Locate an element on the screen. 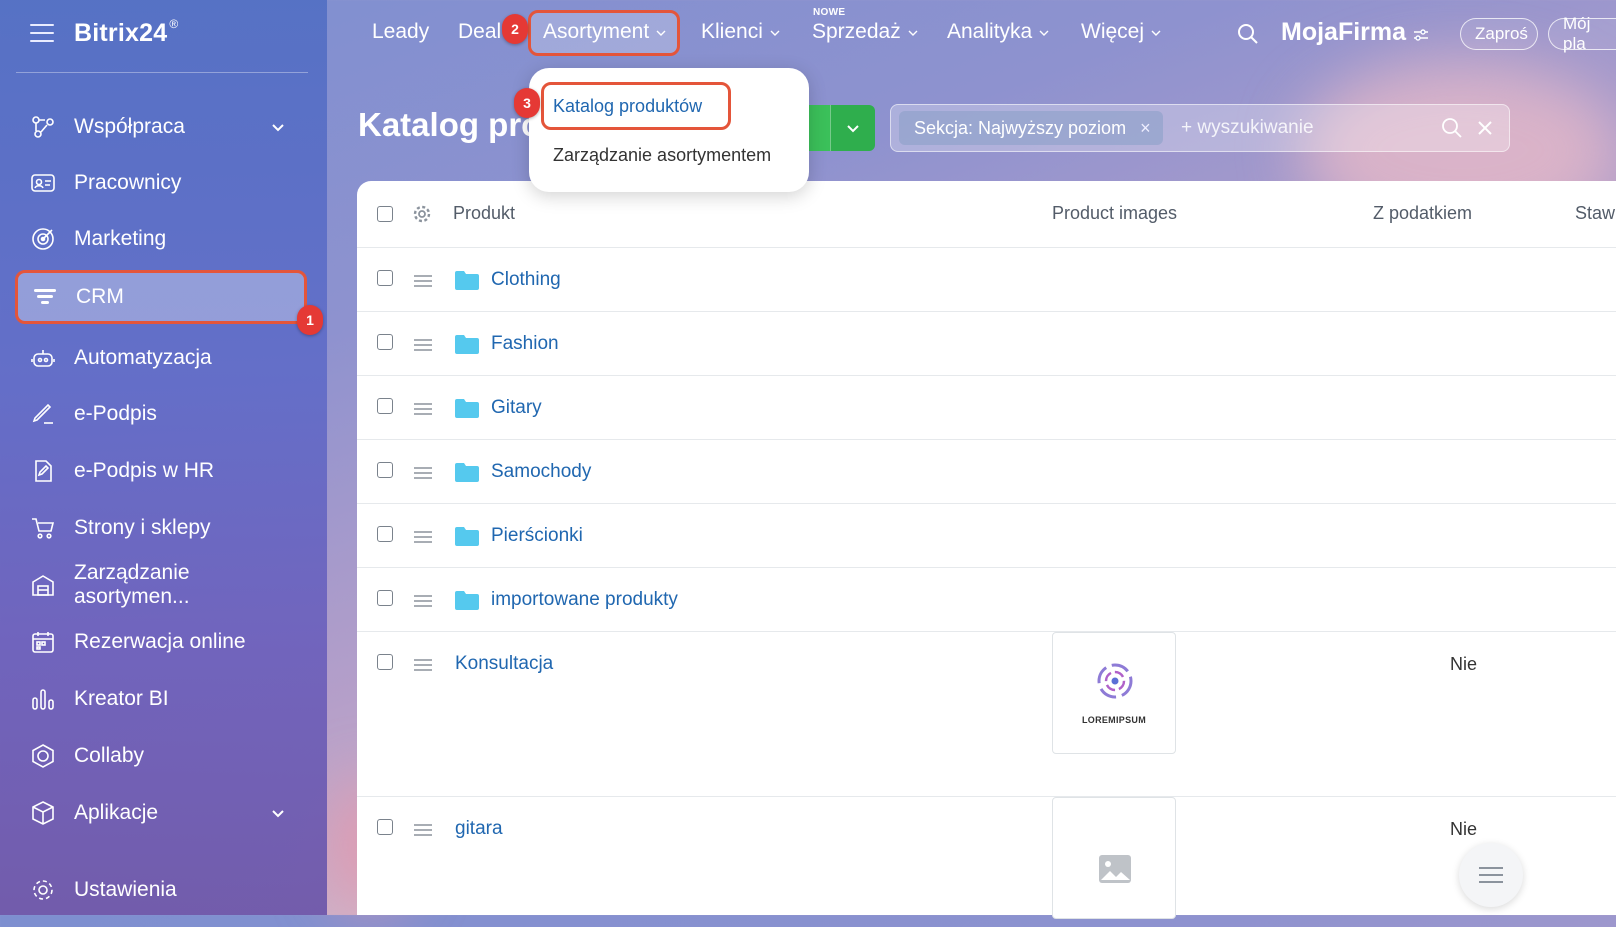  sidebar-item-pracownicy: Pracownicy is located at coordinates (162, 183).